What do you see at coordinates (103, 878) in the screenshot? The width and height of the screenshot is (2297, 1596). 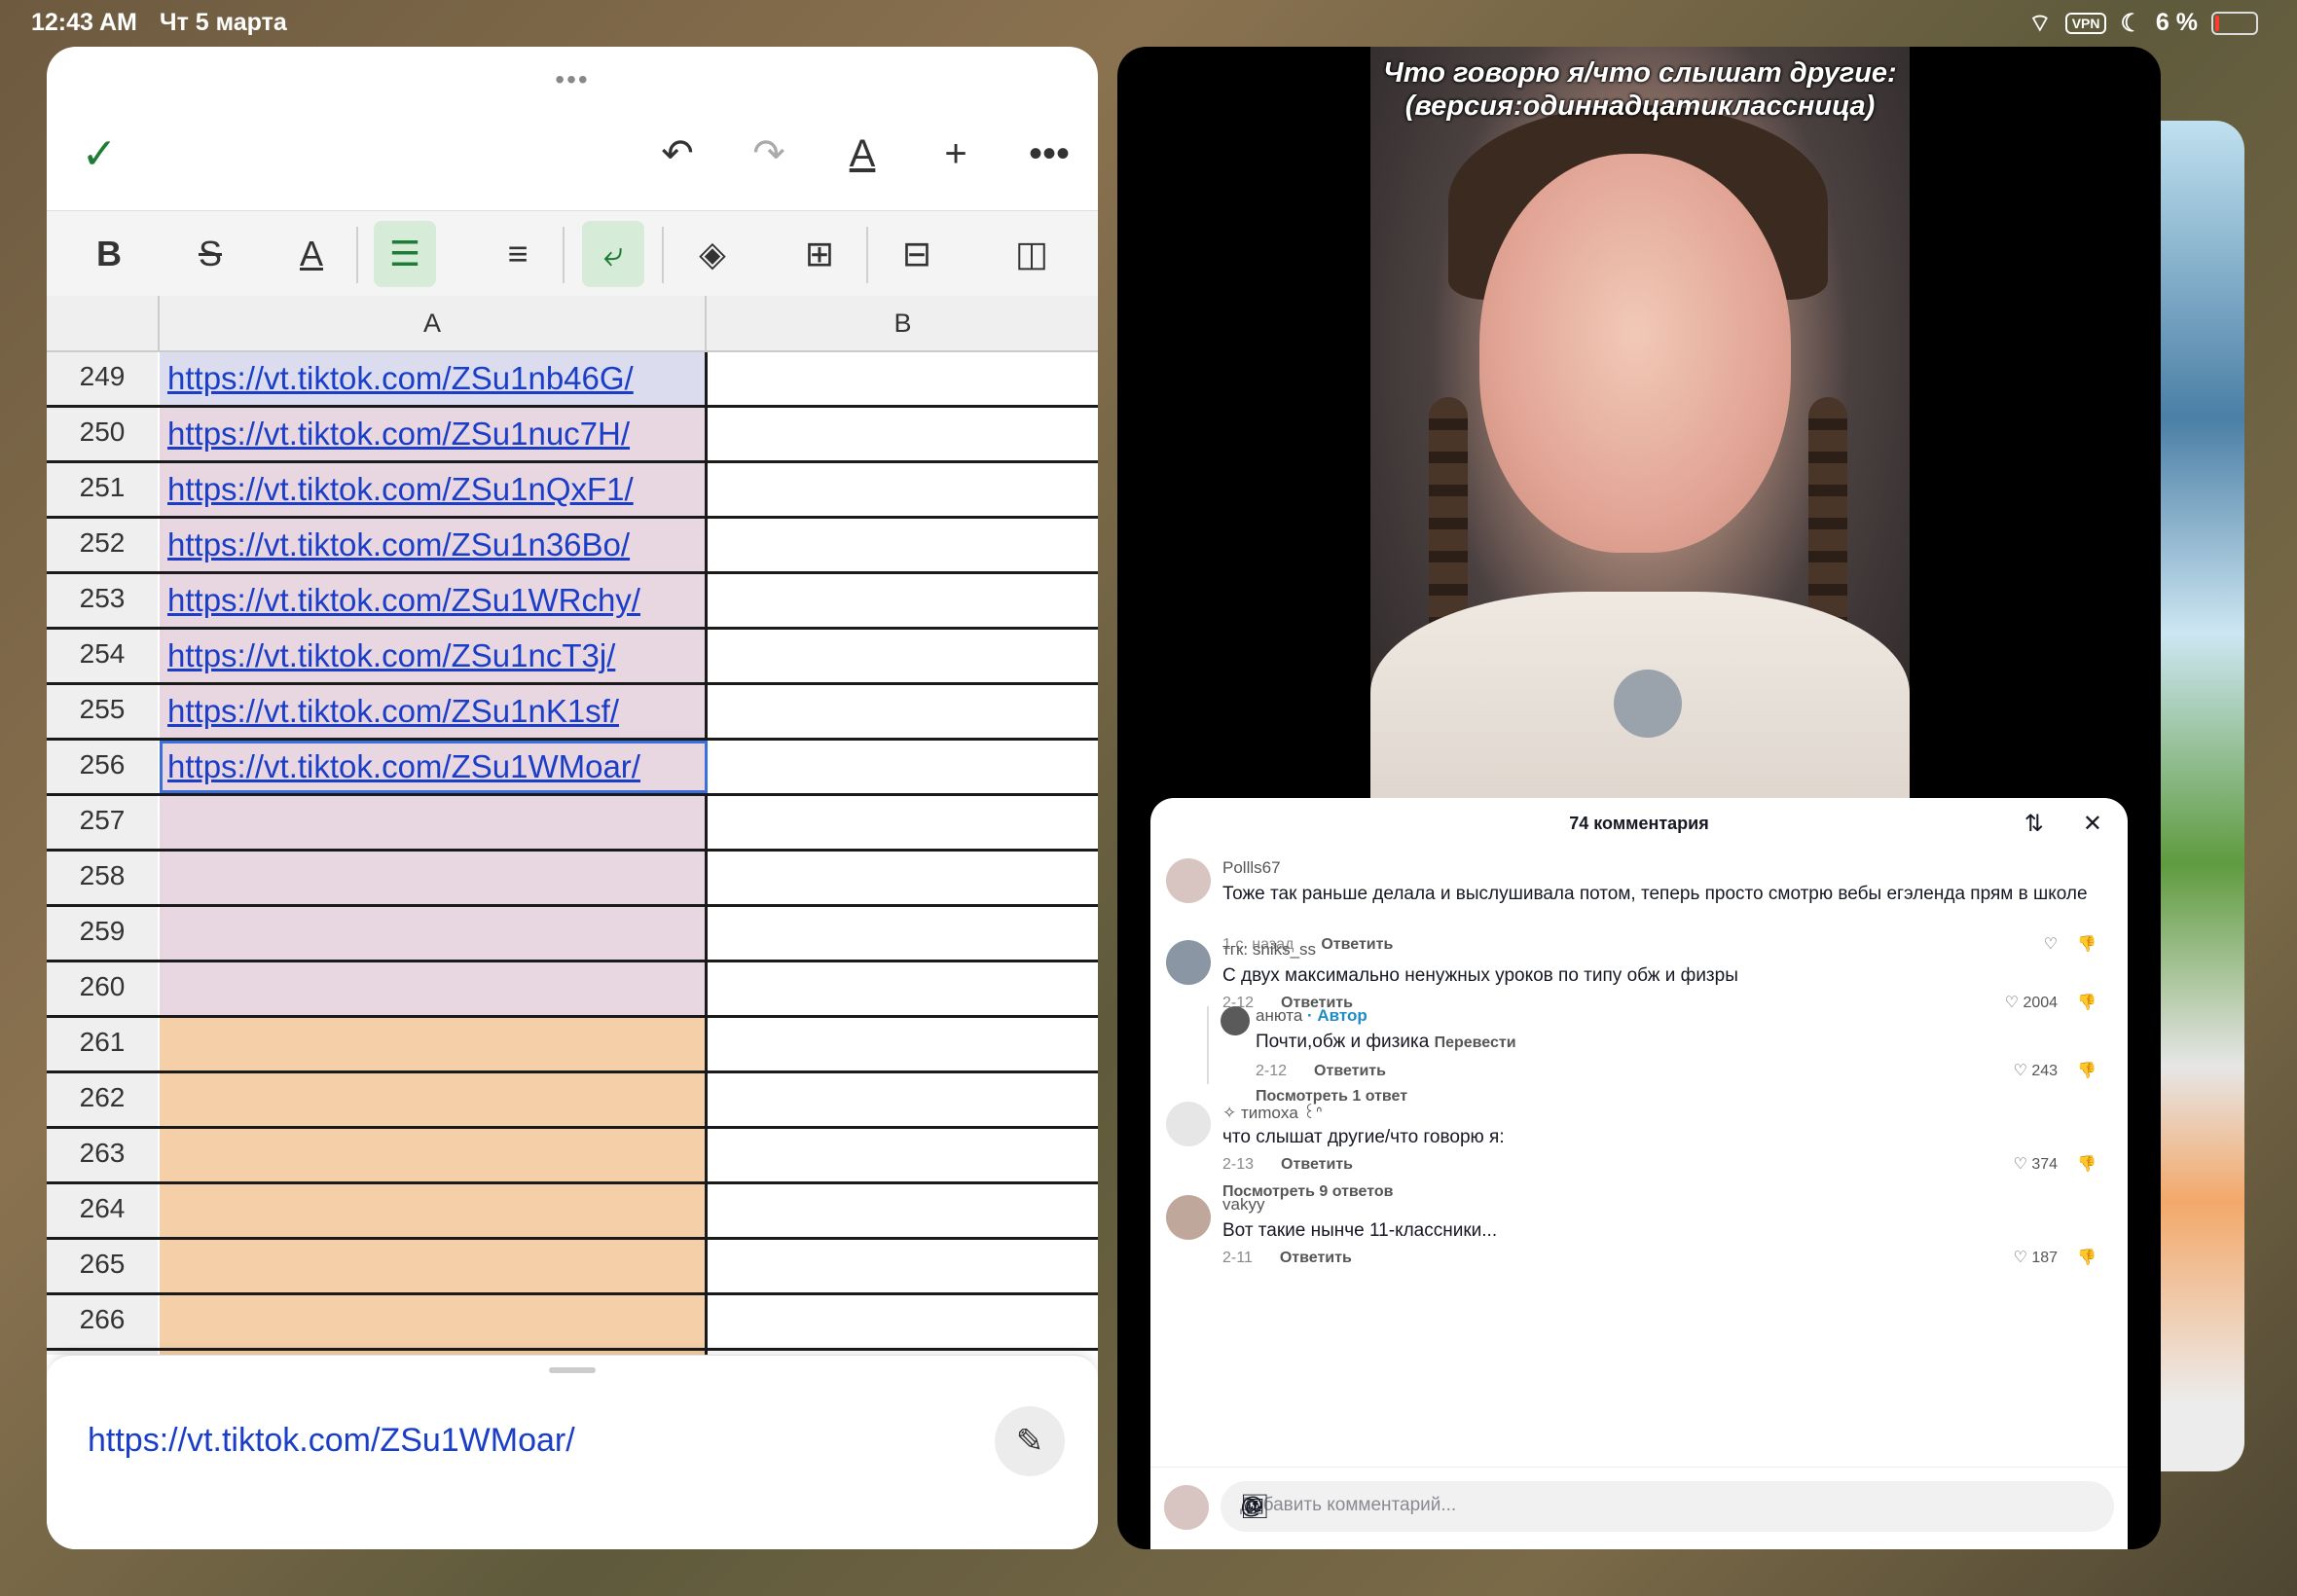 I see `row-number: 258` at bounding box center [103, 878].